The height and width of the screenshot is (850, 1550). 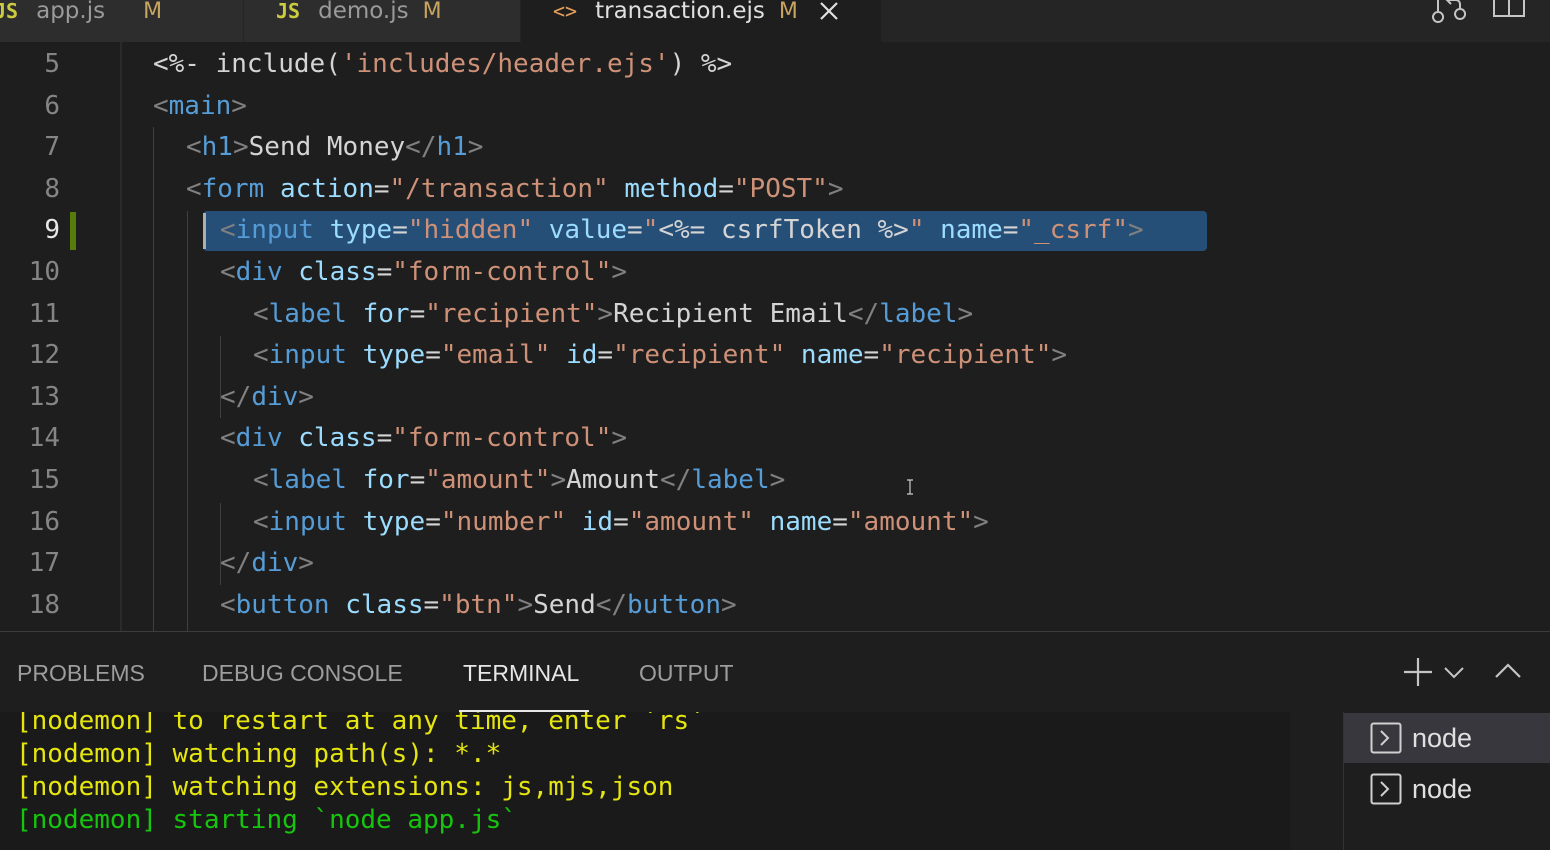 I want to click on code-line-7: <h1>Send Money</h1>, so click(x=335, y=147).